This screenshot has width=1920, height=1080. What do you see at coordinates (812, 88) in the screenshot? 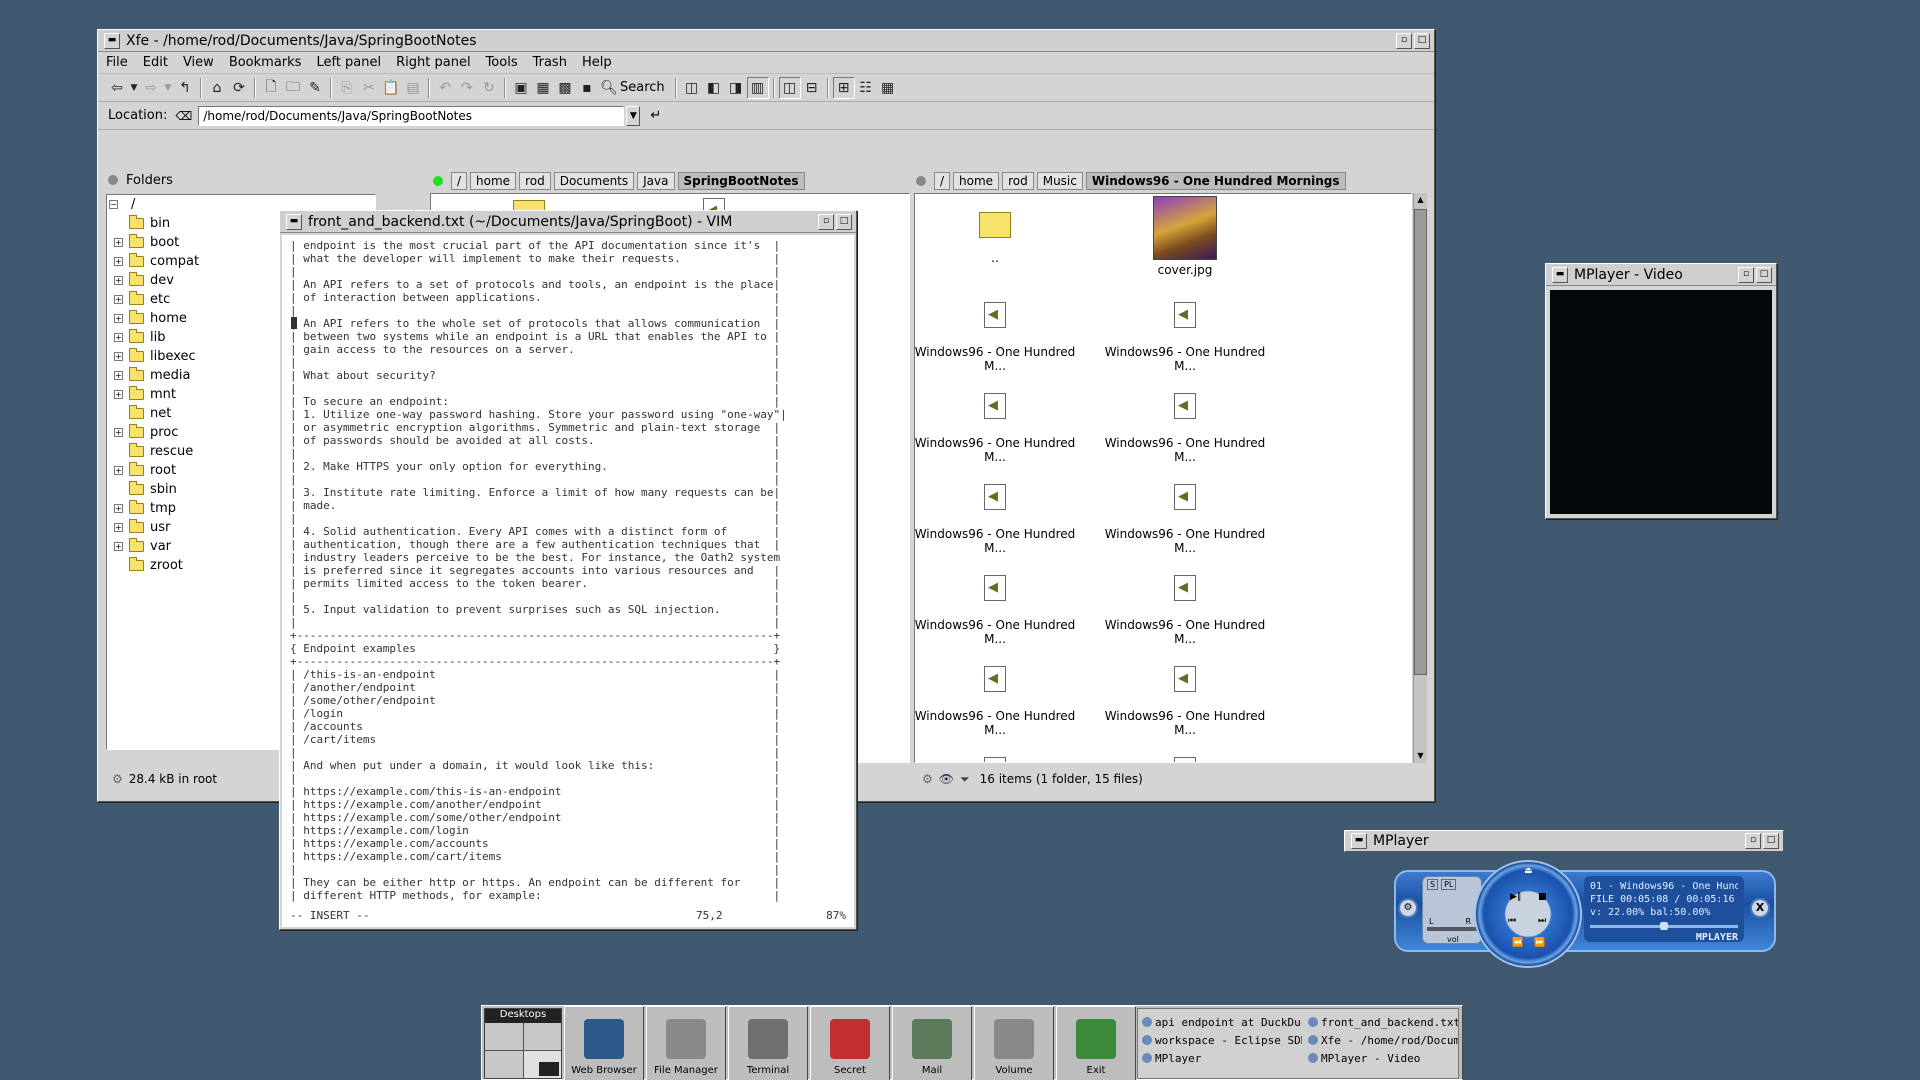
I see `horizontal-split-icon: ⊟` at bounding box center [812, 88].